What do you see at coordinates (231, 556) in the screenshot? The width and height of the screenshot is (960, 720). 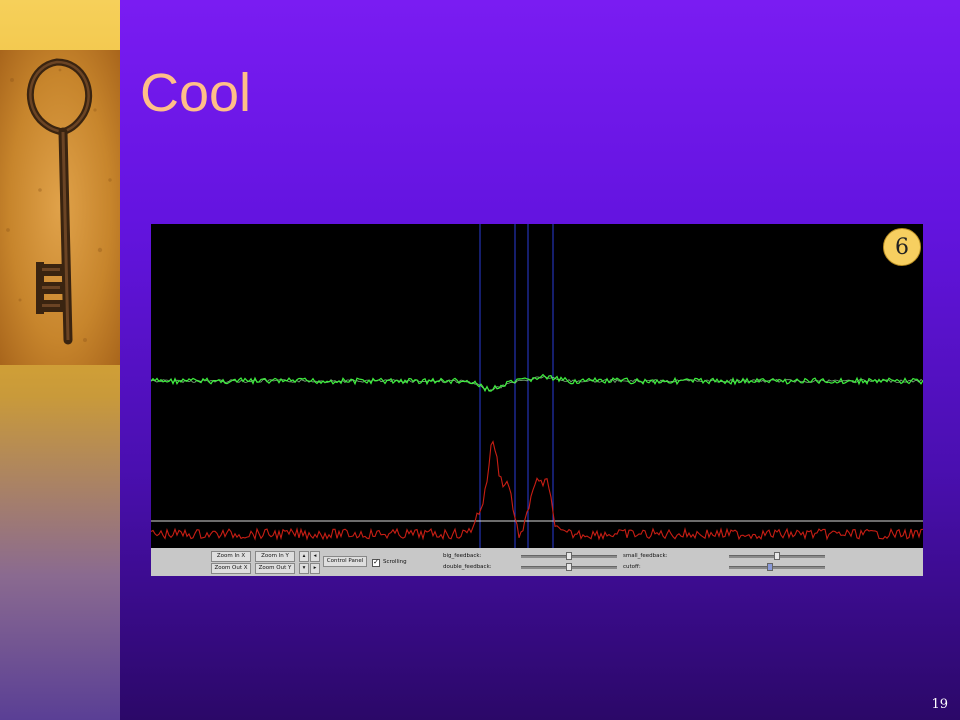 I see `zoom-in-x-button: Zoom In X` at bounding box center [231, 556].